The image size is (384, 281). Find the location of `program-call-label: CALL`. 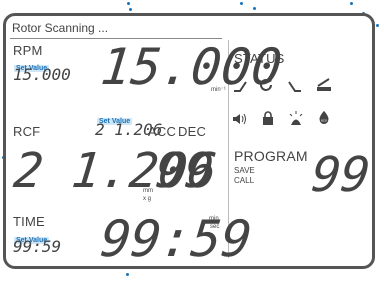

program-call-label: CALL is located at coordinates (244, 180).